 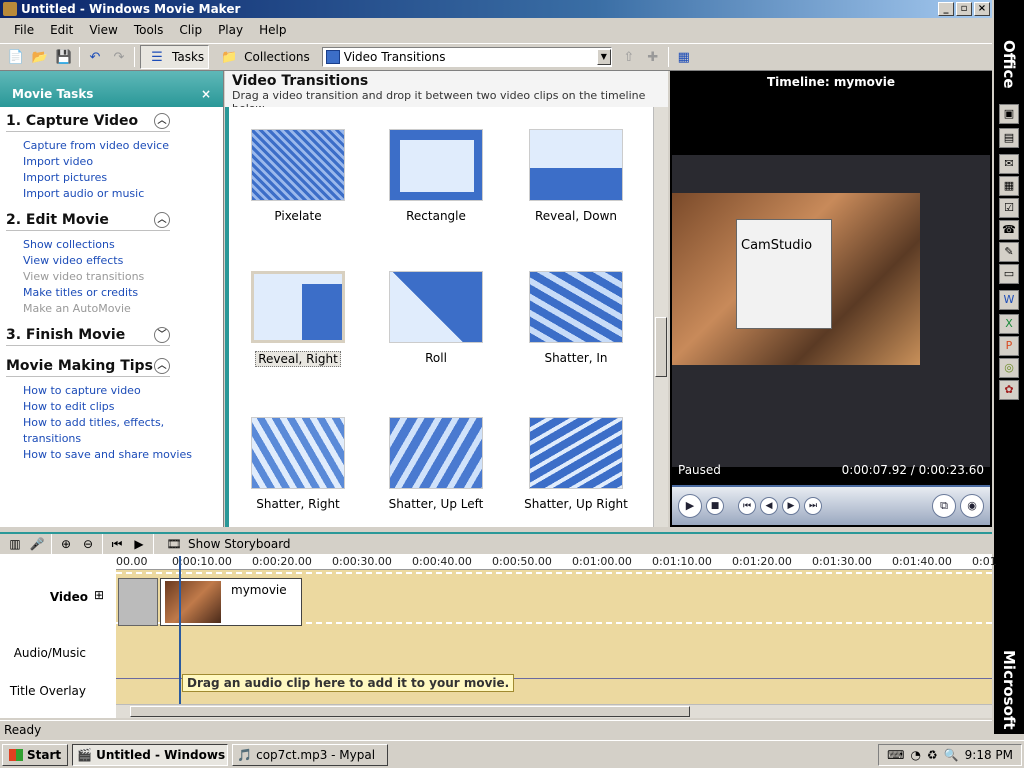 What do you see at coordinates (576, 318) in the screenshot?
I see `transition-tile: Shatter, In` at bounding box center [576, 318].